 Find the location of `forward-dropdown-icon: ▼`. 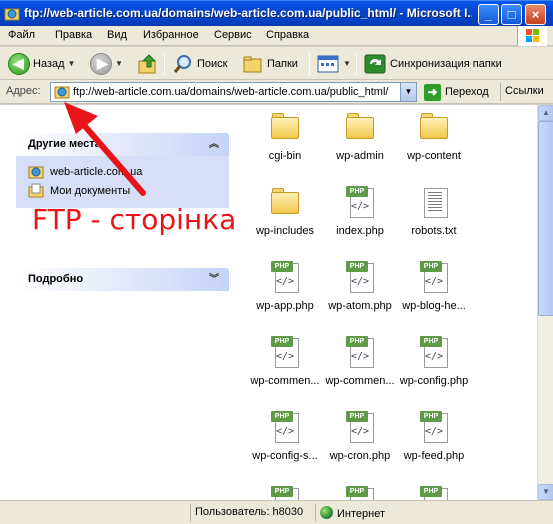

forward-dropdown-icon: ▼ is located at coordinates (119, 63).